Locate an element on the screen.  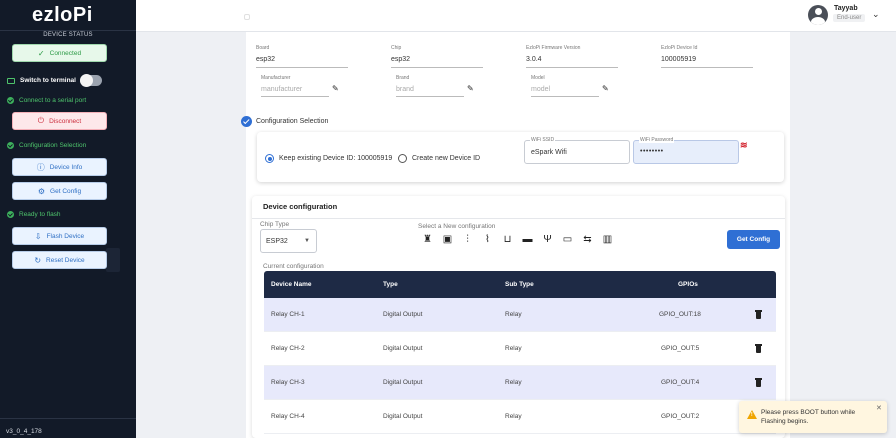
connected-label: Connected is located at coordinates (65, 53).